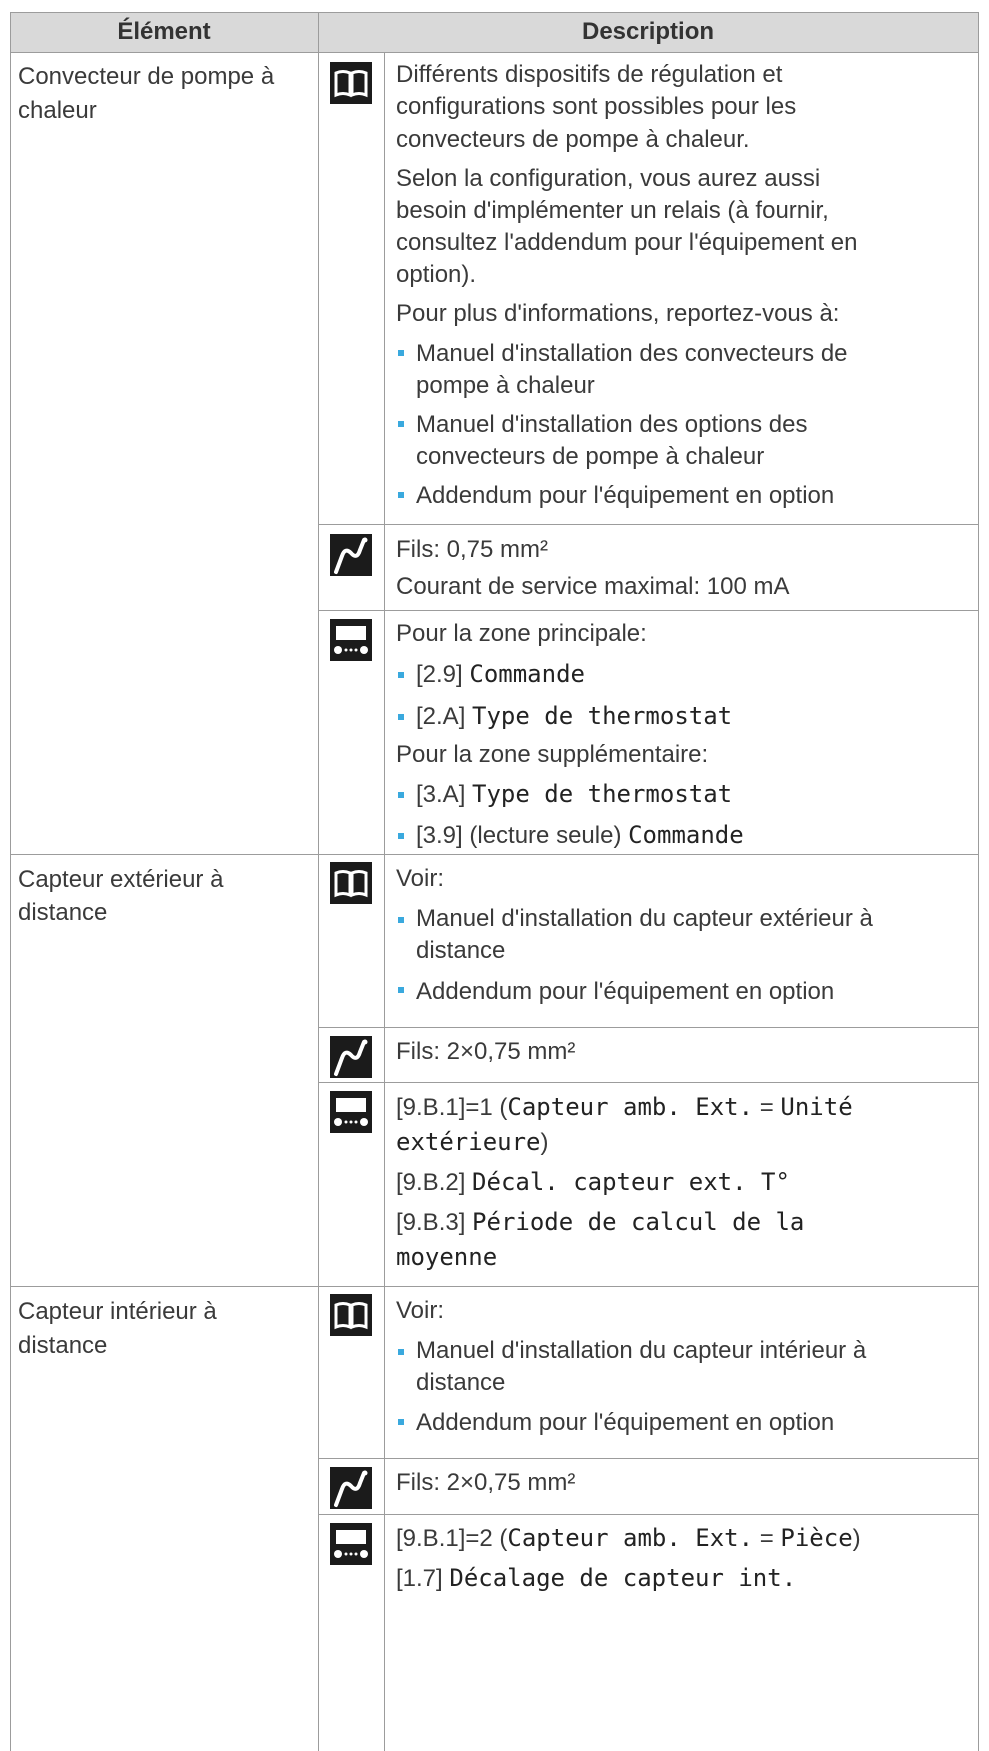 The width and height of the screenshot is (989, 1751). What do you see at coordinates (978, 881) in the screenshot?
I see `table-border-right` at bounding box center [978, 881].